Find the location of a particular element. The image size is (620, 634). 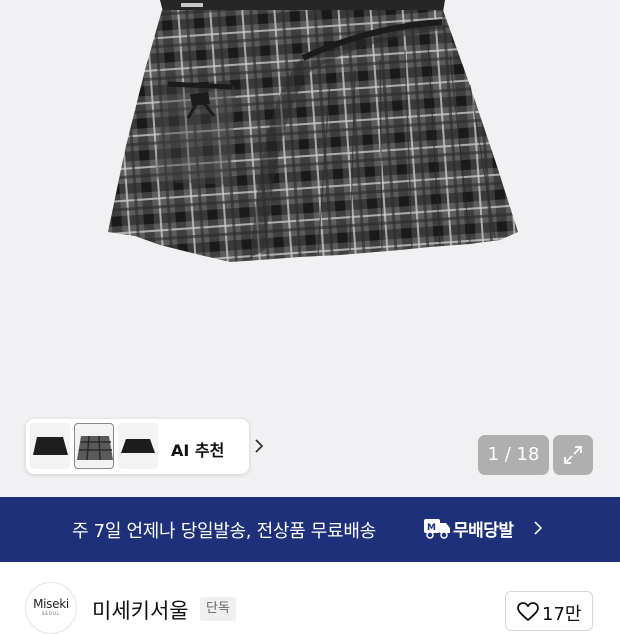

shipping-banner: 주 7일 언제나 당일발송, 전상품 무료배송 M 무배당발 is located at coordinates (310, 529).